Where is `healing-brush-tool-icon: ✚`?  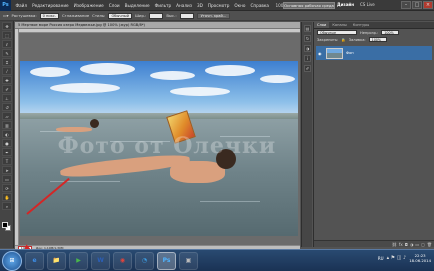 healing-brush-tool-icon: ✚ is located at coordinates (7, 80).